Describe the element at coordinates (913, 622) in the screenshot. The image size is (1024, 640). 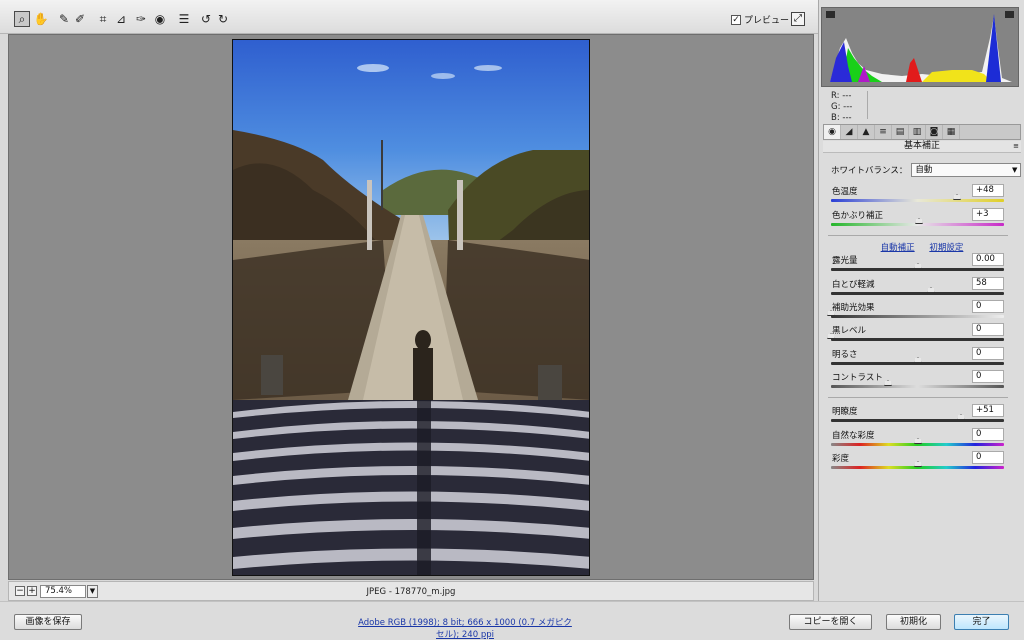
I see `reset-button: 初期化` at that location.